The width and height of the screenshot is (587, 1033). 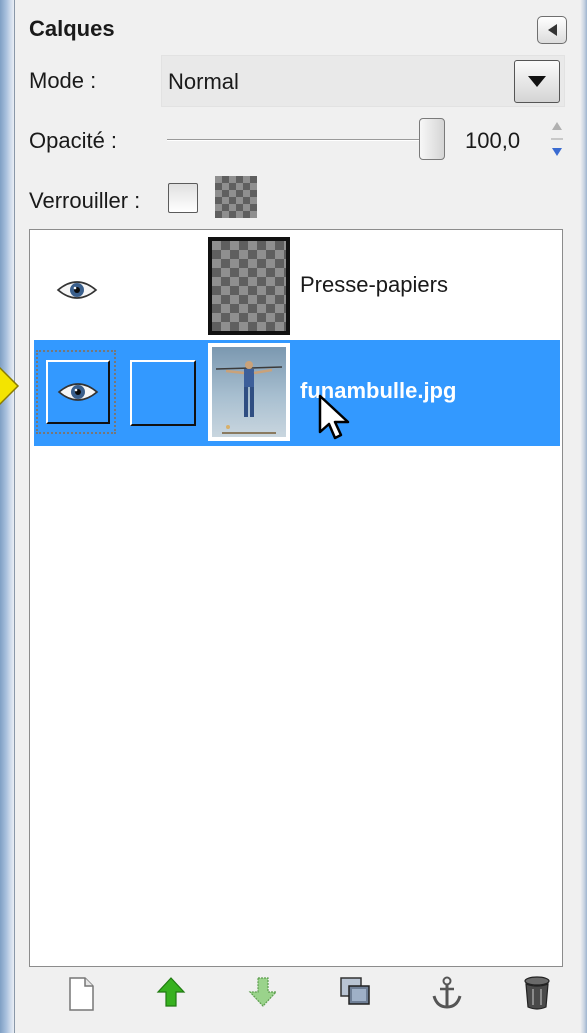 I want to click on new-layer-button, so click(x=81, y=995).